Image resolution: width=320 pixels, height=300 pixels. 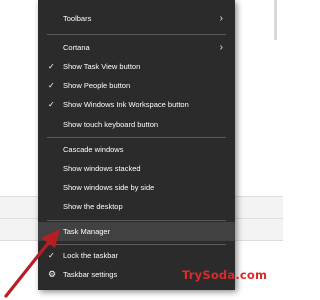 I want to click on annotation-arrow-icon, so click(x=32, y=263).